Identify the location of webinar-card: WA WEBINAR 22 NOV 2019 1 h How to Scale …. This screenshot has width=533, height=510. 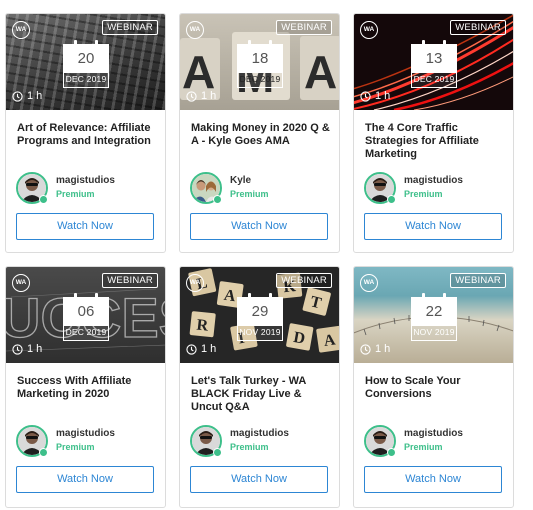
(433, 387).